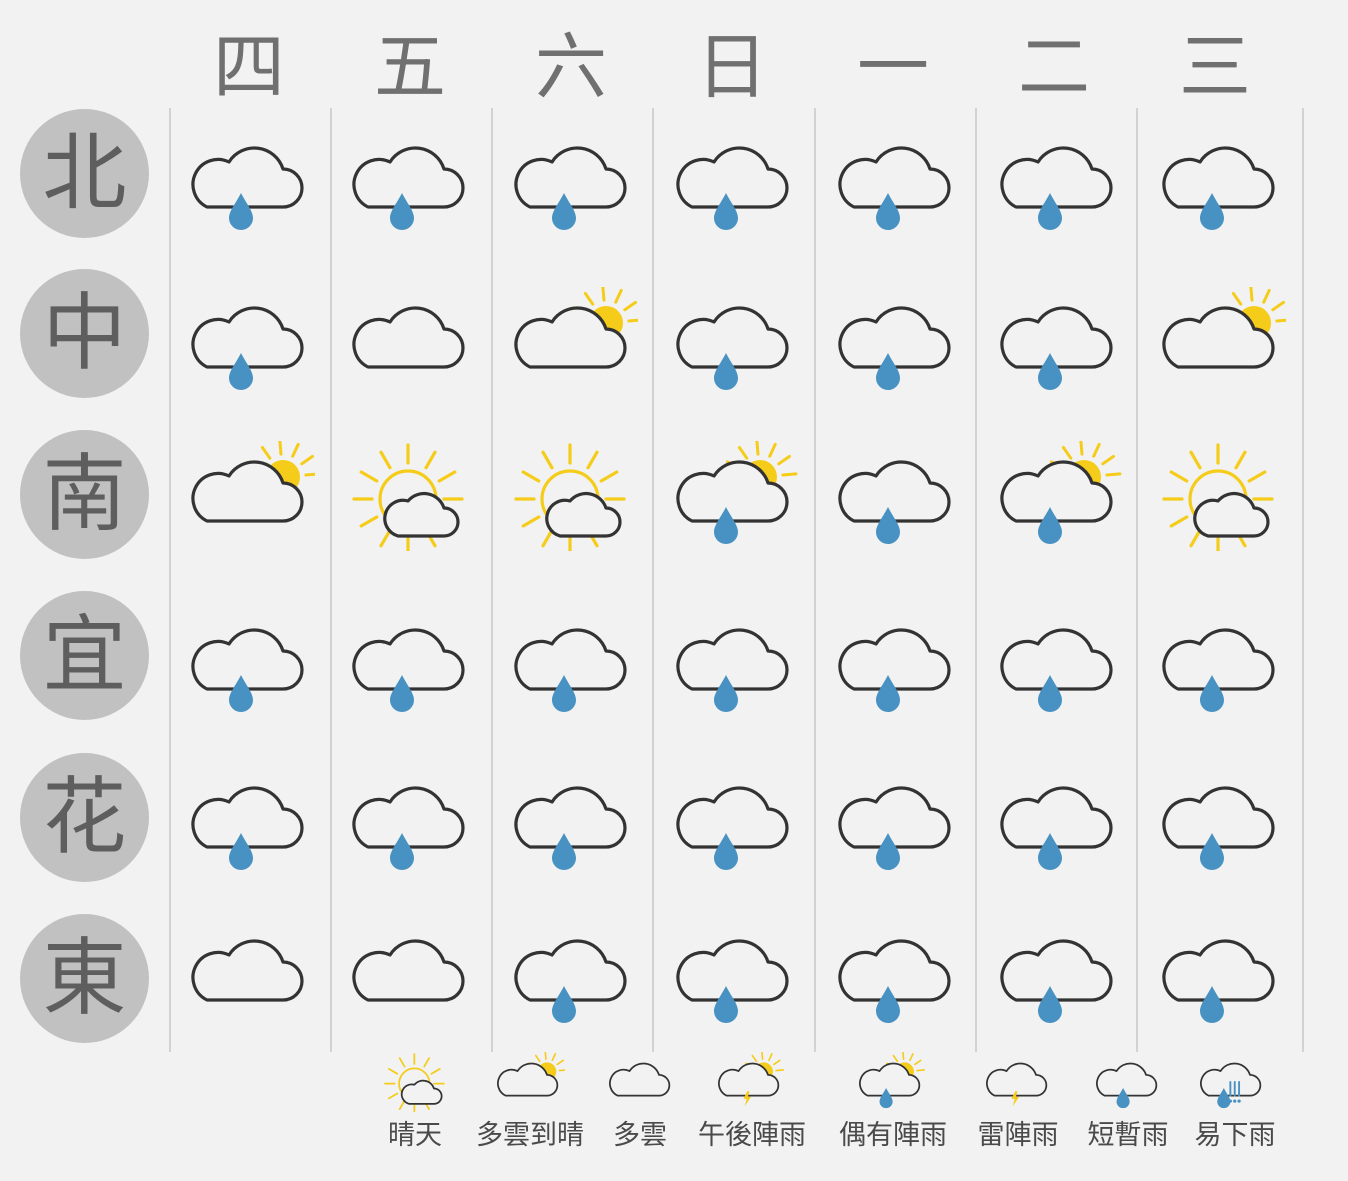  Describe the element at coordinates (1214, 67) in the screenshot. I see `day-header: 三` at that location.